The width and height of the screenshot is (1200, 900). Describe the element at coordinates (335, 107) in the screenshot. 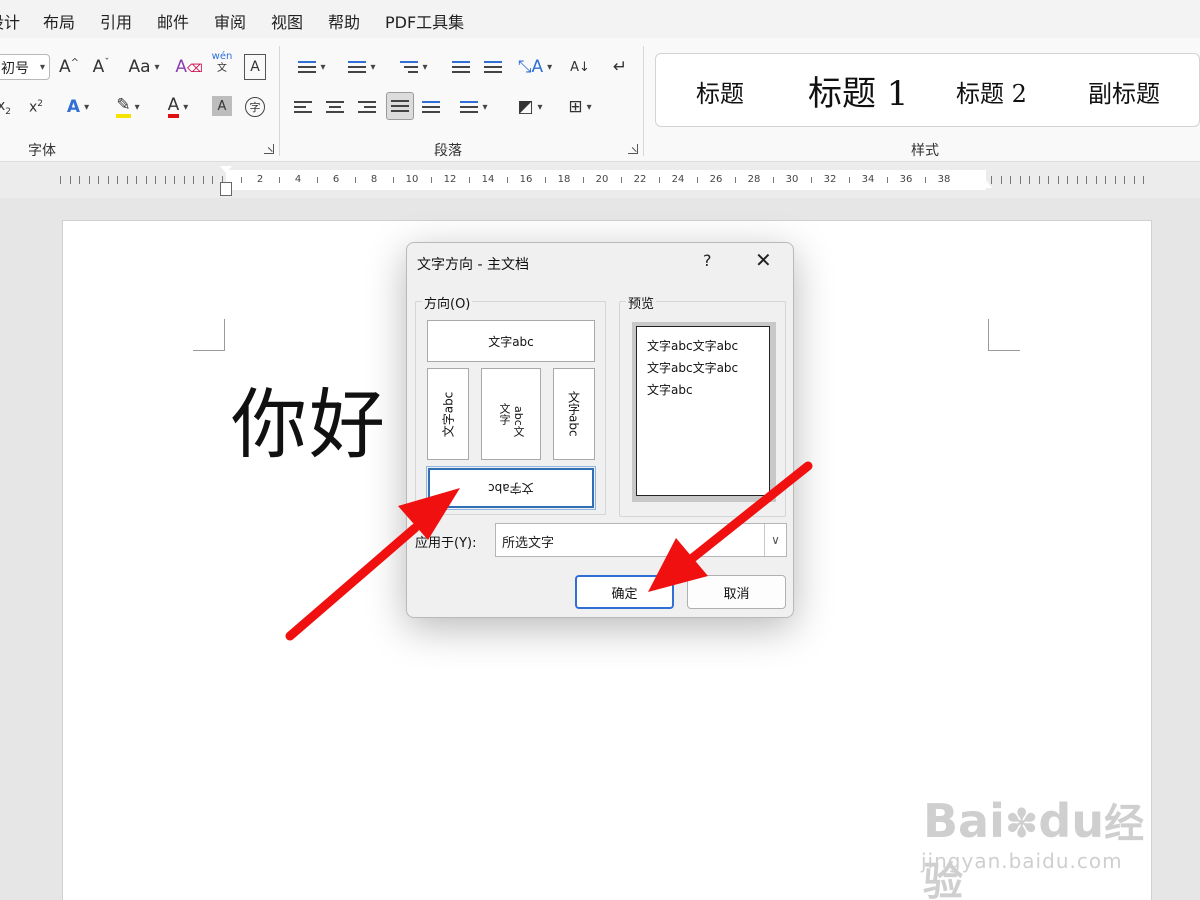

I see `align-center-button` at that location.